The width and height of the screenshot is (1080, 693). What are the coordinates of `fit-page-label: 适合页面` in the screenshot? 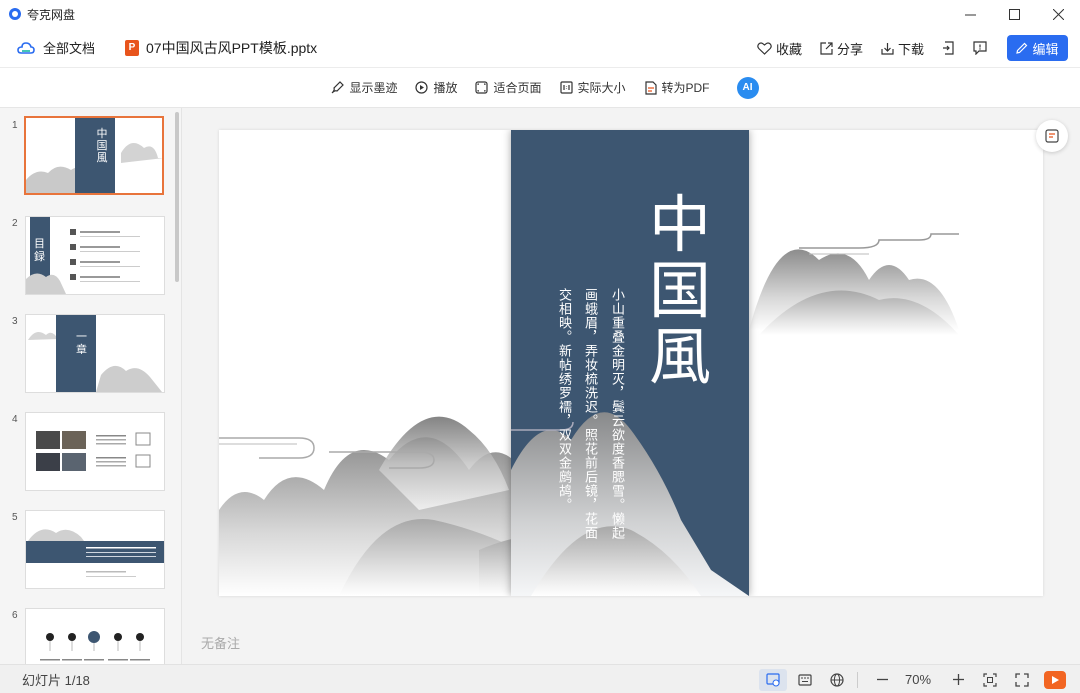 It's located at (517, 88).